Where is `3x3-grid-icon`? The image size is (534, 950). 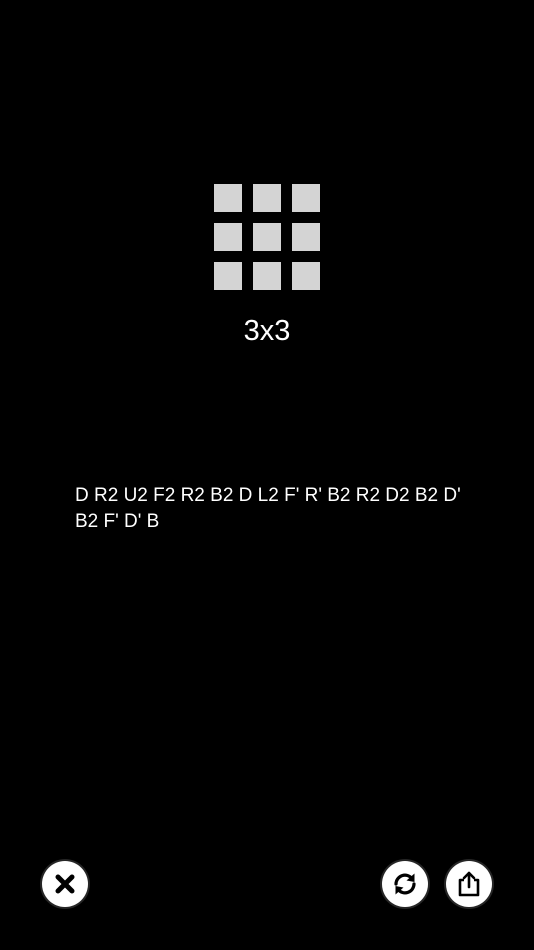
3x3-grid-icon is located at coordinates (267, 237).